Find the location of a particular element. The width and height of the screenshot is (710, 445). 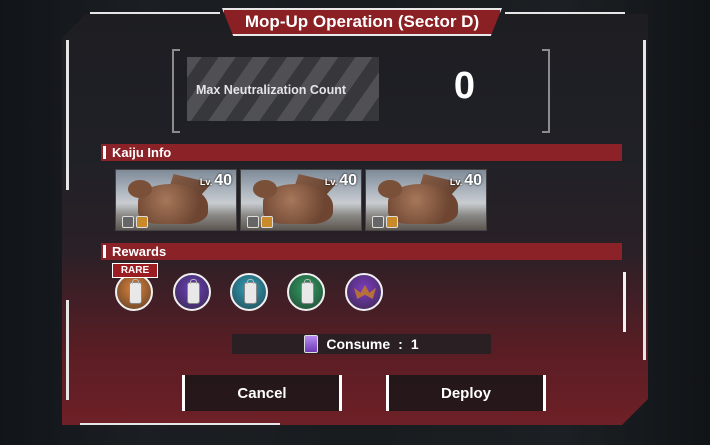

consume-bar: Consume : 1 is located at coordinates (361, 344).